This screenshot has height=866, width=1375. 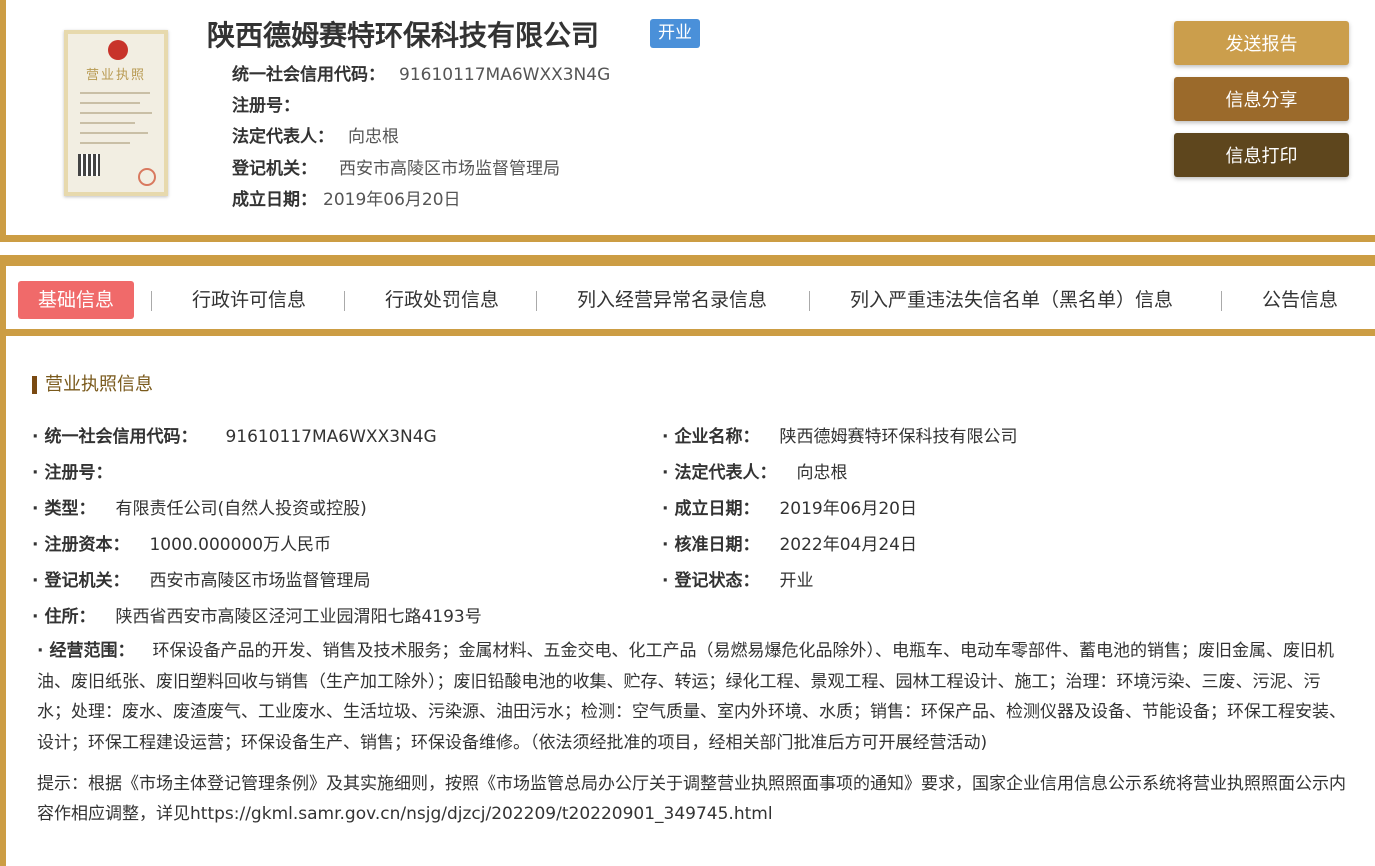 I want to click on company-name: 陕西德姆赛特环保科技有限公司, so click(x=403, y=35).